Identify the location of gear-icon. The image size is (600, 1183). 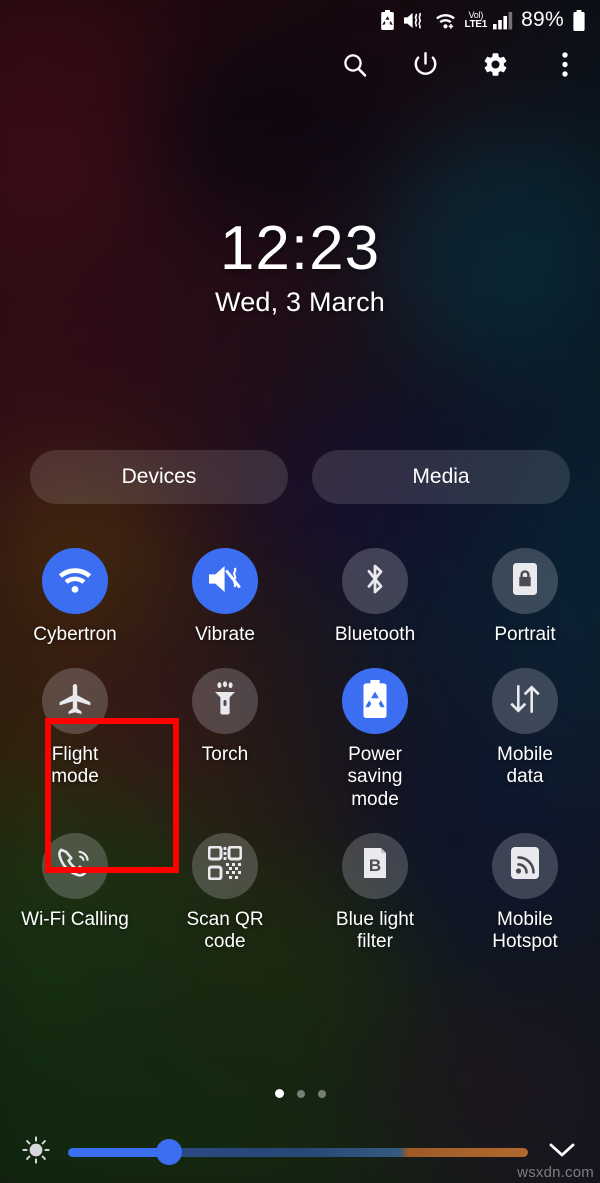
(495, 67).